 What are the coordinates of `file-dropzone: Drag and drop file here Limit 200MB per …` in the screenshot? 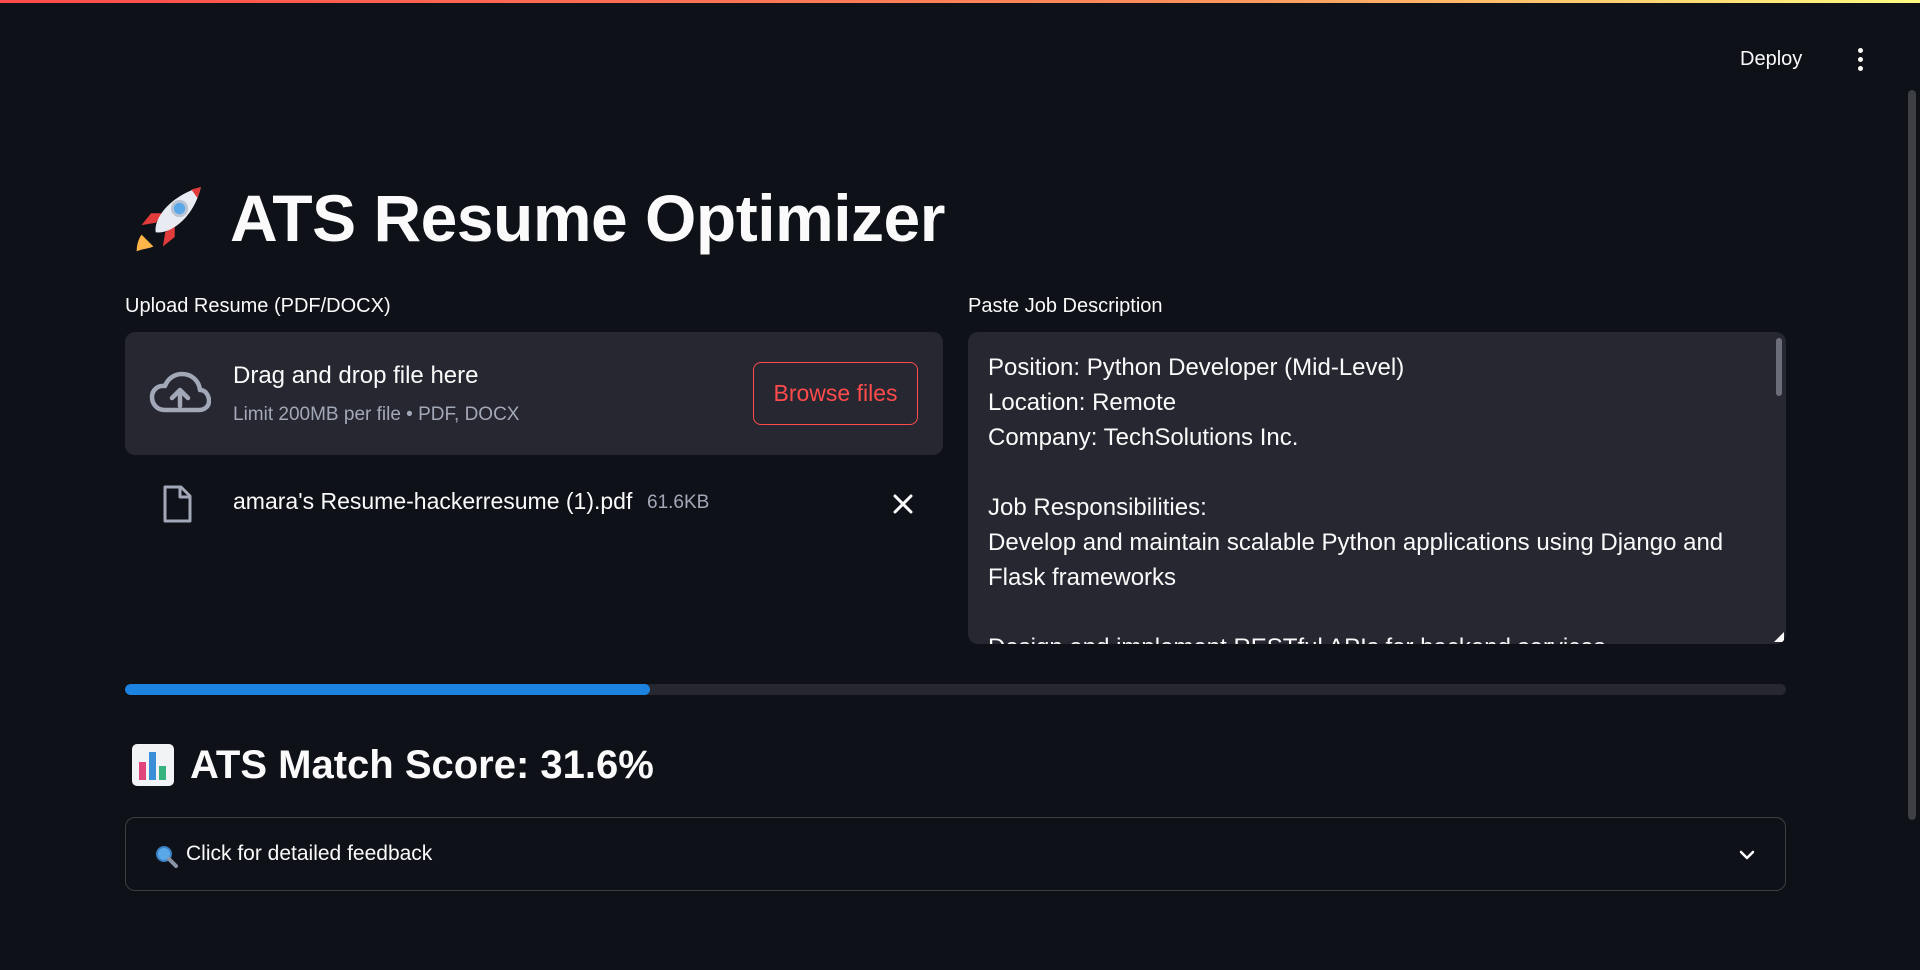 It's located at (534, 393).